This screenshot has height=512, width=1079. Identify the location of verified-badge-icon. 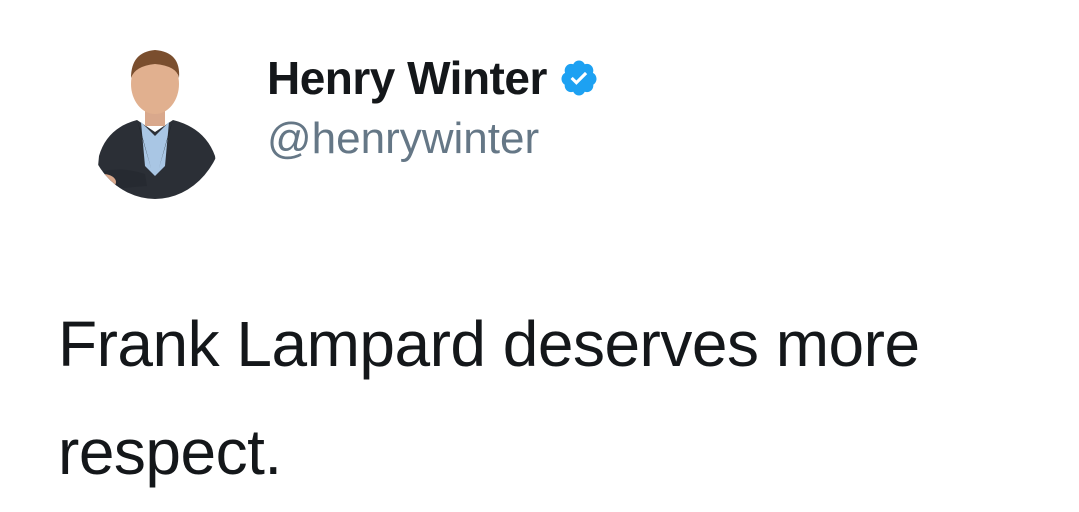
(579, 78).